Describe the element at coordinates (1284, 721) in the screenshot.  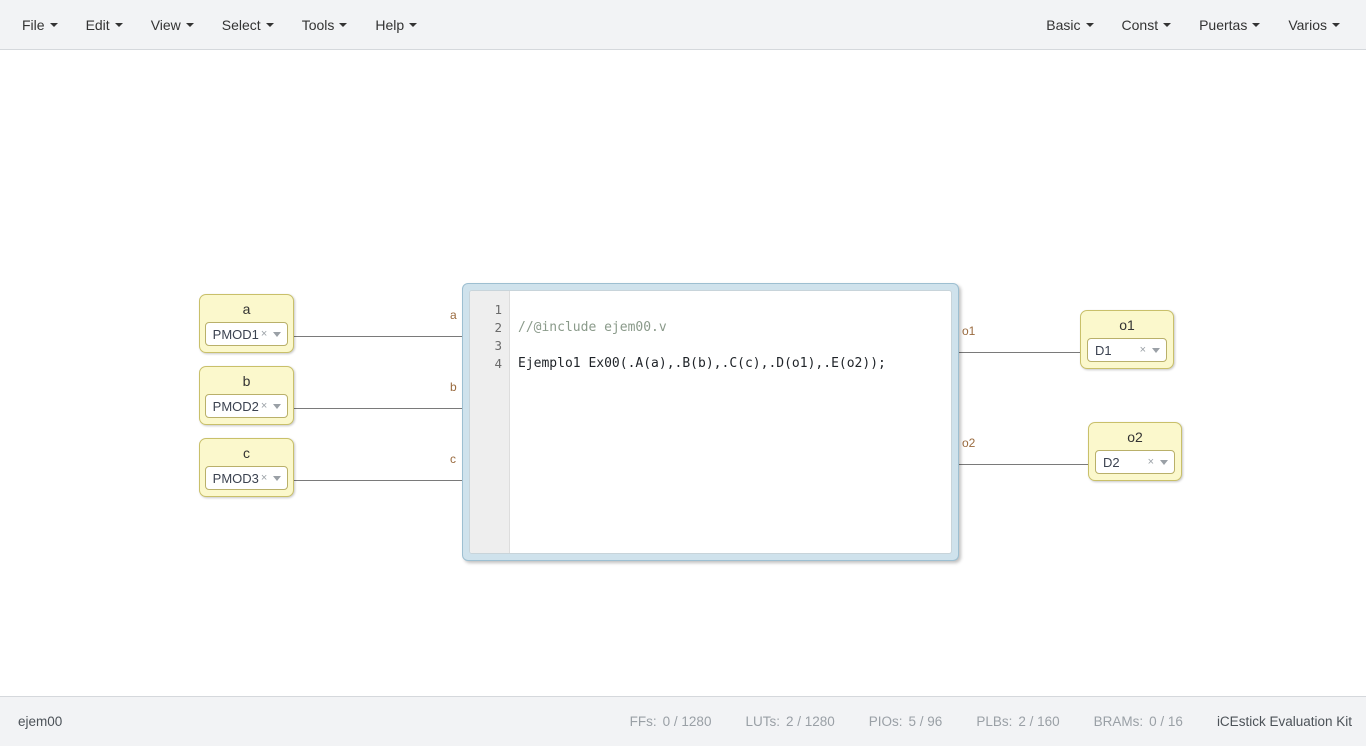
I see `board-name: iCEstick Evaluation Kit` at that location.